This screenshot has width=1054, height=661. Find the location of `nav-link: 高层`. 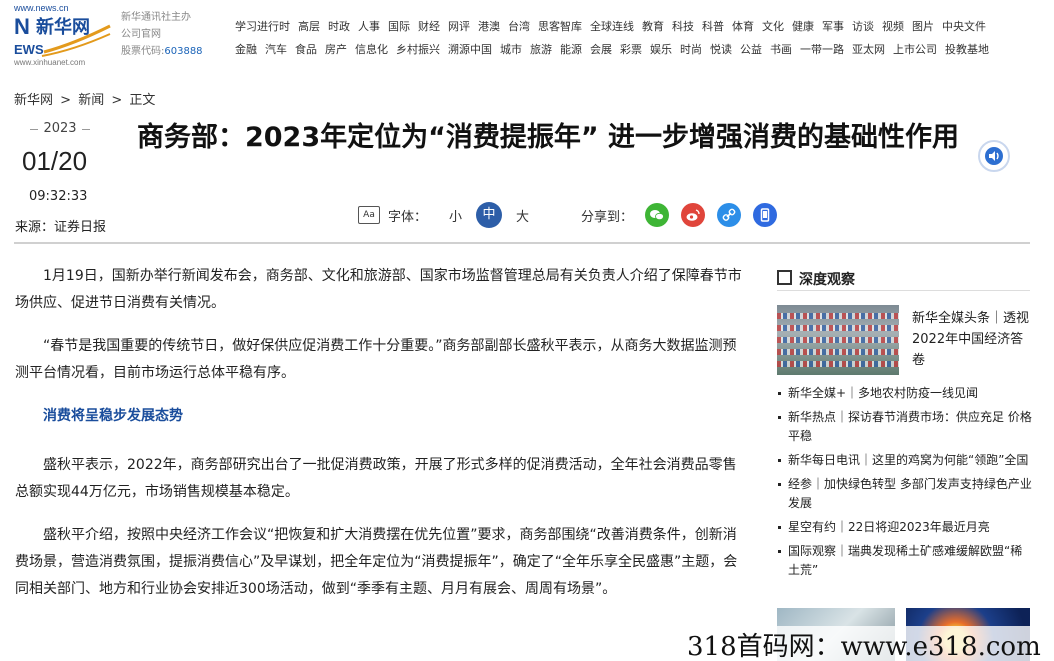

nav-link: 高层 is located at coordinates (309, 26).